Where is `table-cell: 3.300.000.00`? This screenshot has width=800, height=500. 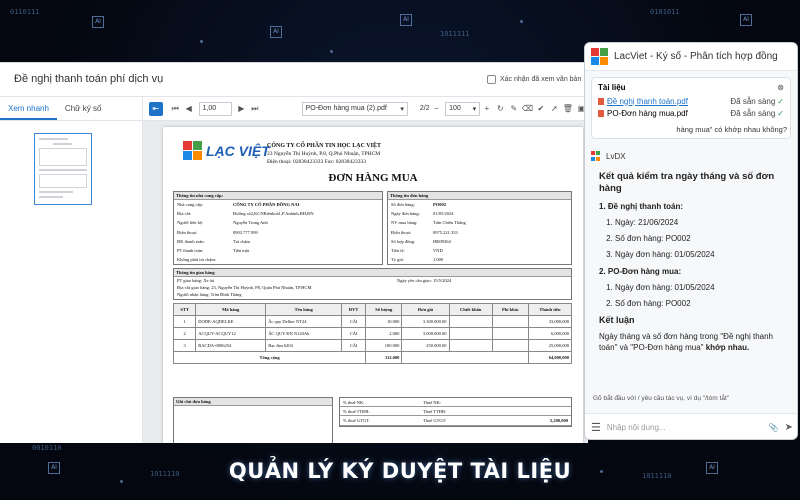 table-cell: 3.300.000.00 is located at coordinates (425, 321).